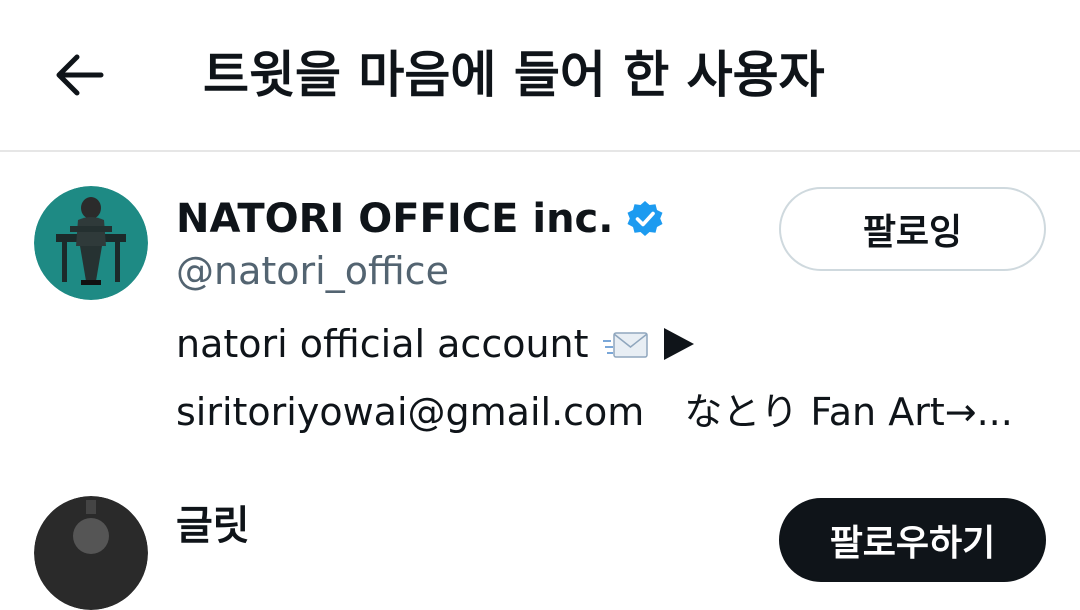 This screenshot has width=1080, height=610. I want to click on display-name: NATORI OFFICE inc., so click(395, 219).